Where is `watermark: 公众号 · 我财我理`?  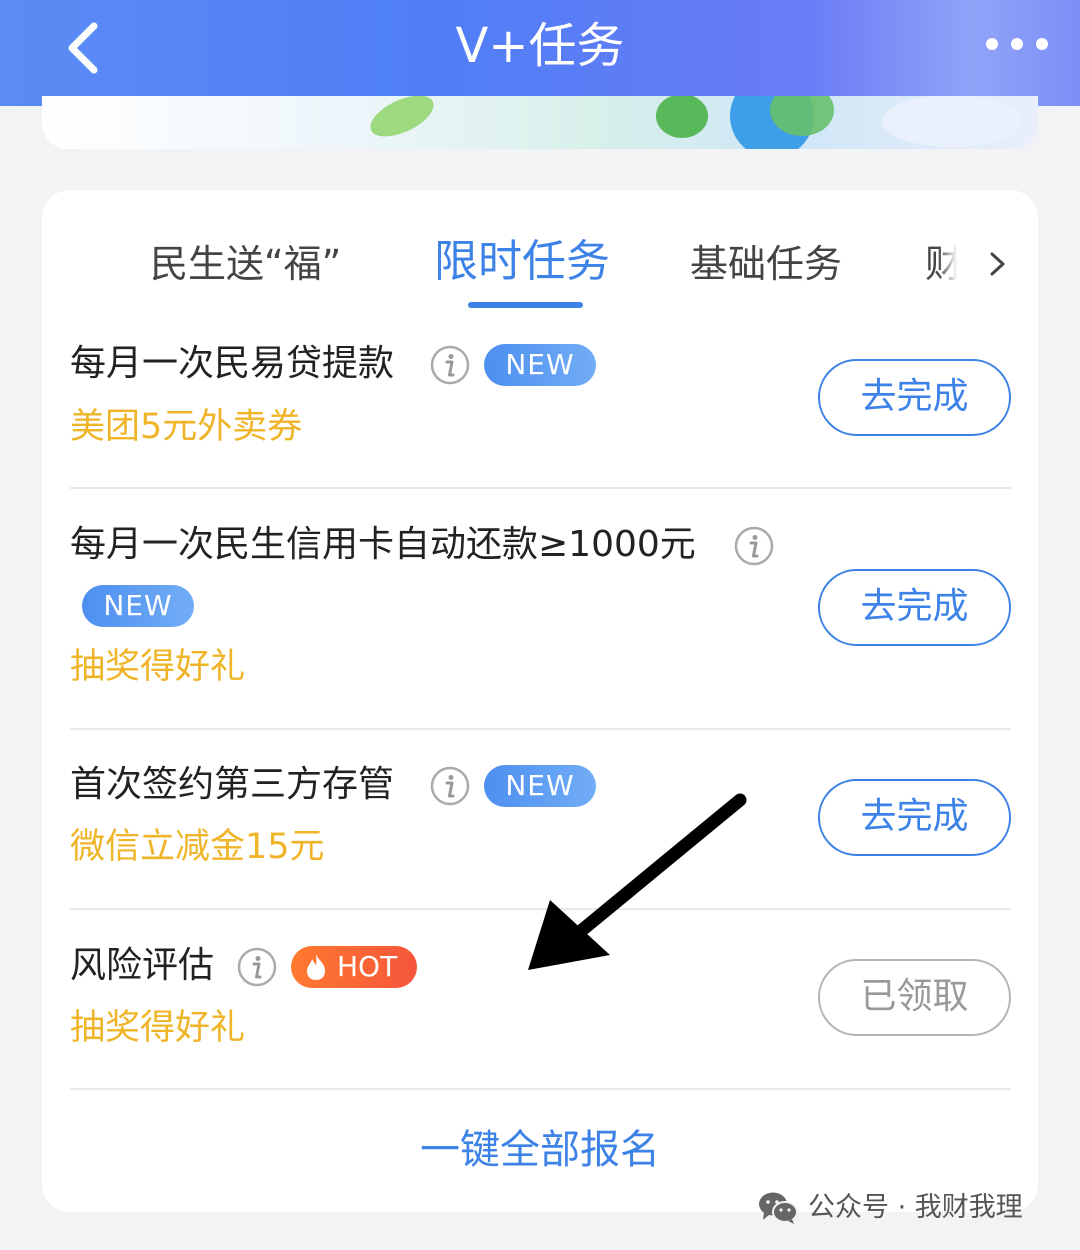 watermark: 公众号 · 我财我理 is located at coordinates (890, 1208).